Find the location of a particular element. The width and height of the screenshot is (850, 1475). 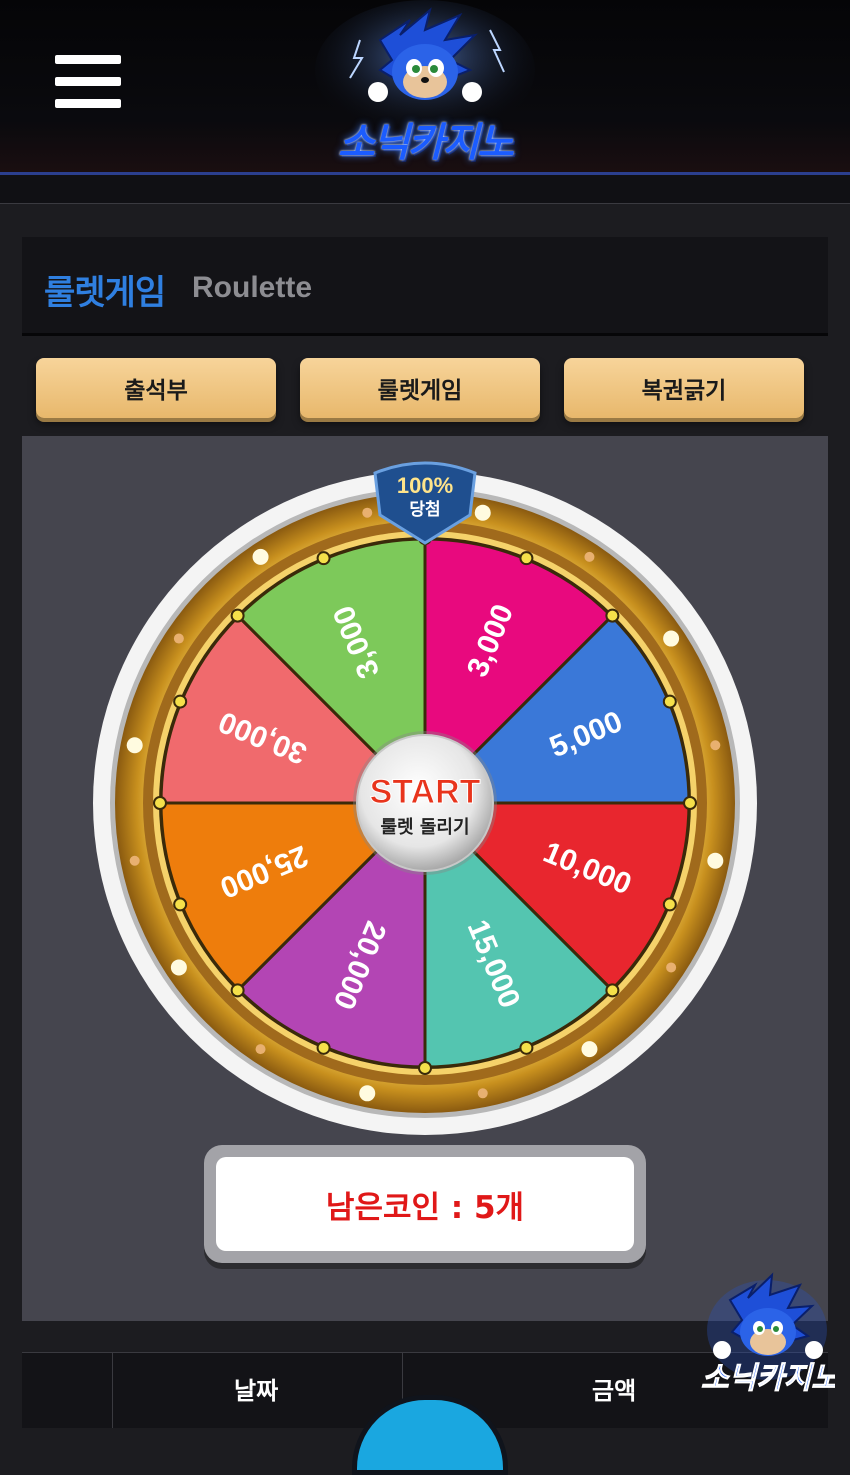

logo-text: 소닉카지노 is located at coordinates (426, 143).